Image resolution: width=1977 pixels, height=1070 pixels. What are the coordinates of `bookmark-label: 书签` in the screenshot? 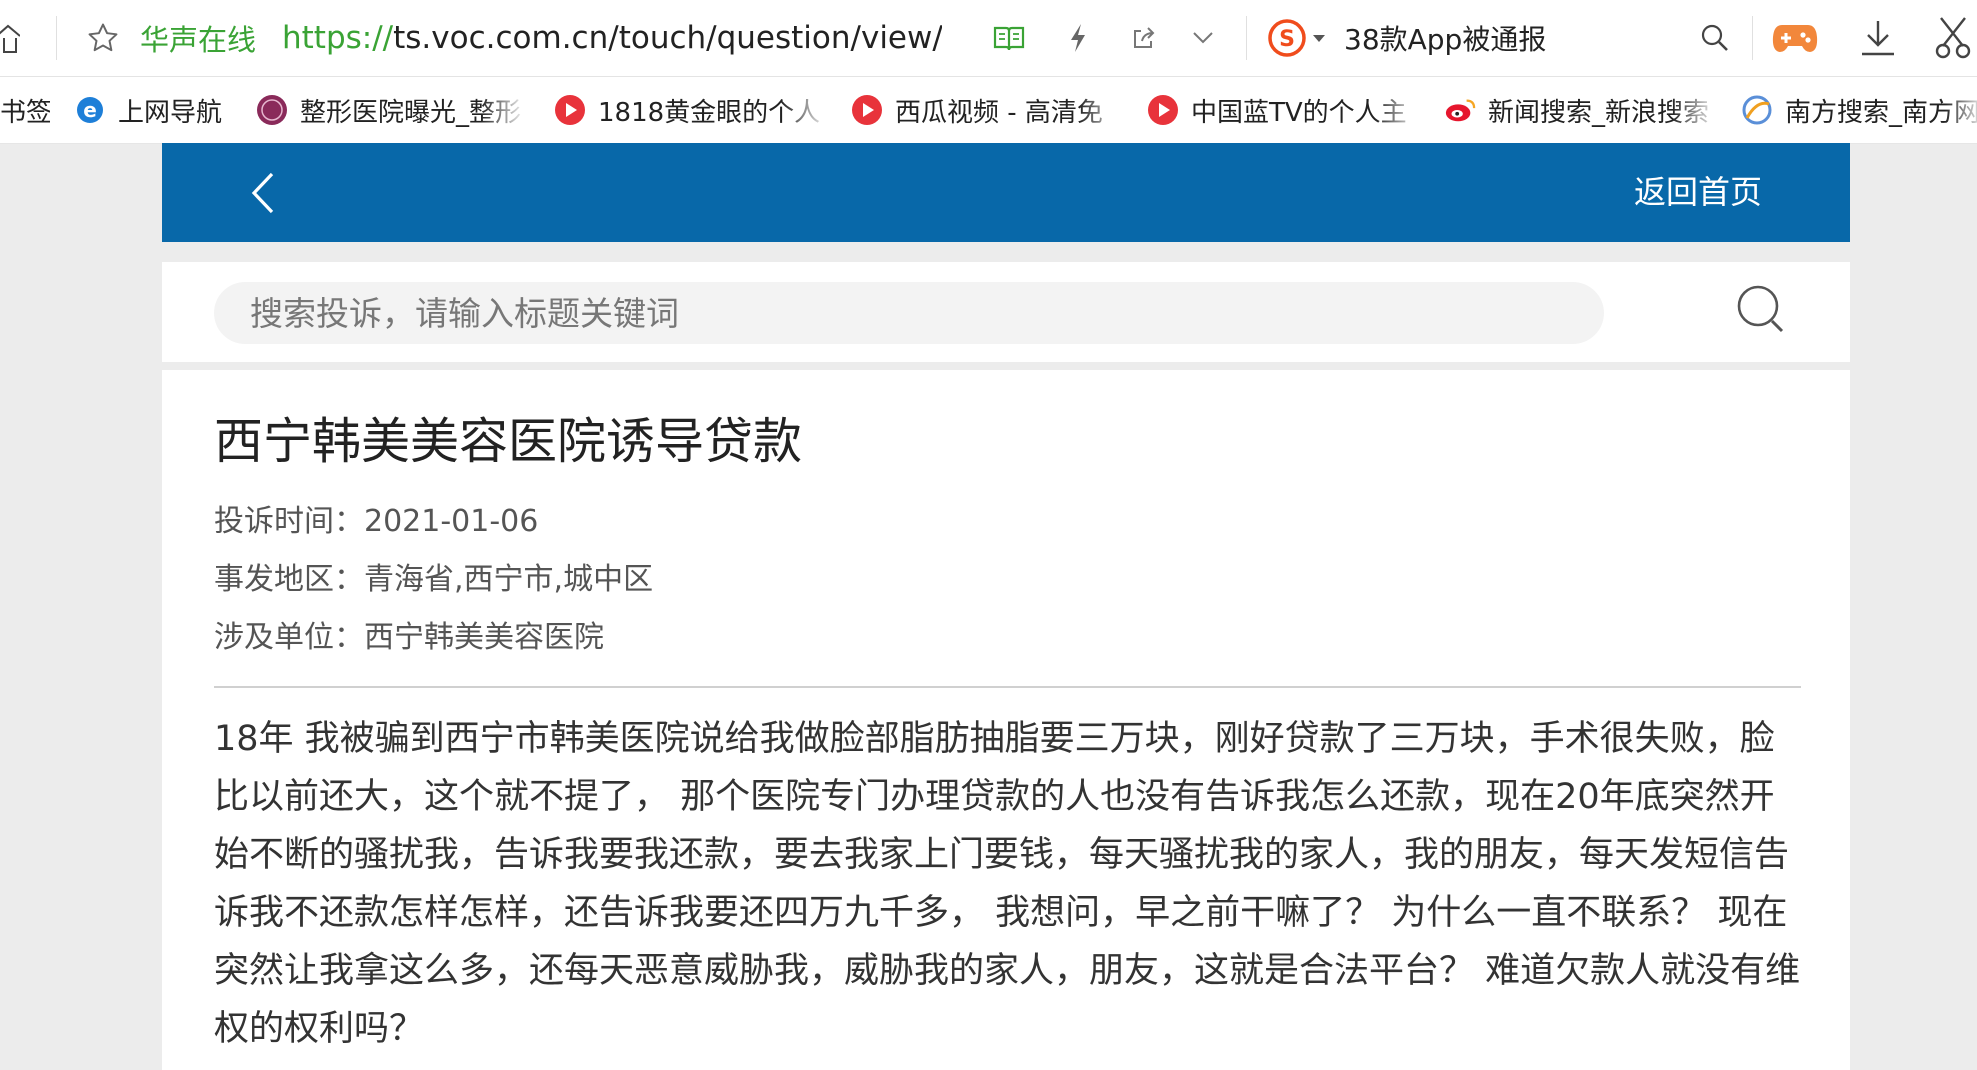 It's located at (25, 112).